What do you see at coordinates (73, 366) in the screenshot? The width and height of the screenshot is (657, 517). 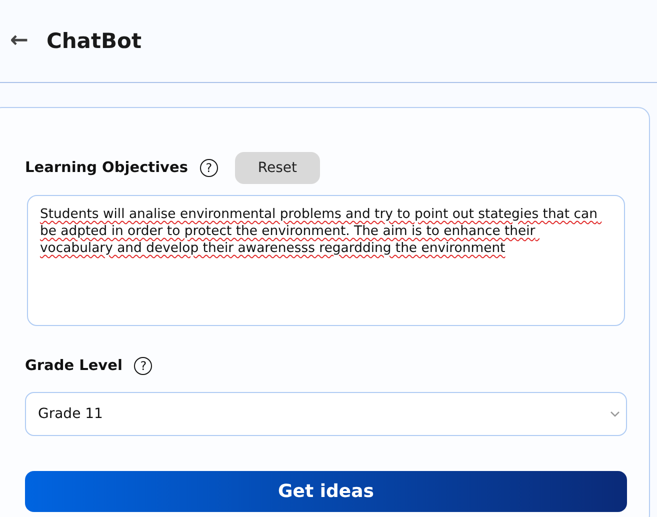 I see `field-label: Grade Level` at bounding box center [73, 366].